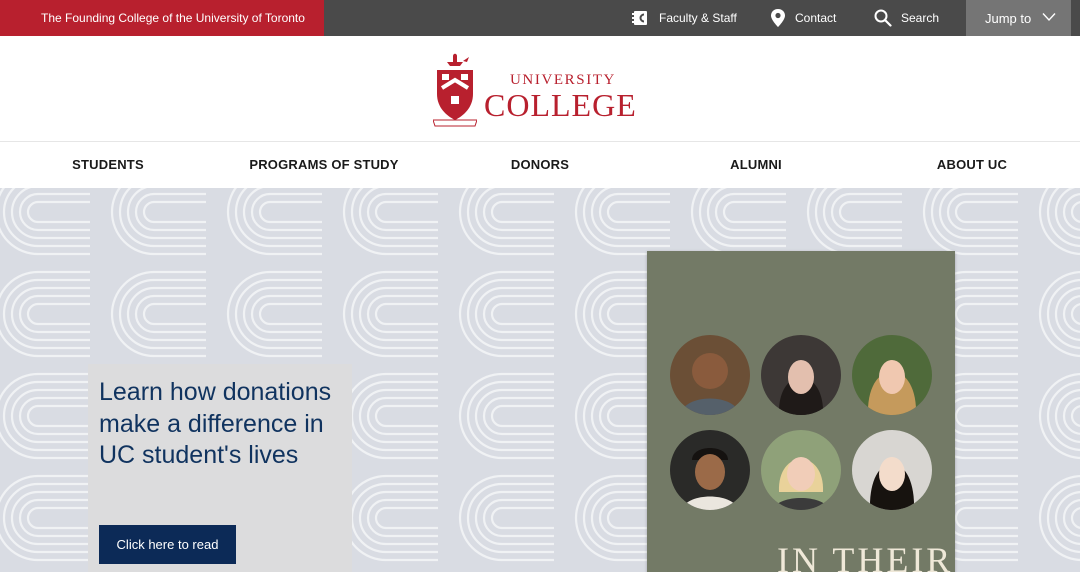  I want to click on nav-item-about-uc: ABOUT UC, so click(972, 165).